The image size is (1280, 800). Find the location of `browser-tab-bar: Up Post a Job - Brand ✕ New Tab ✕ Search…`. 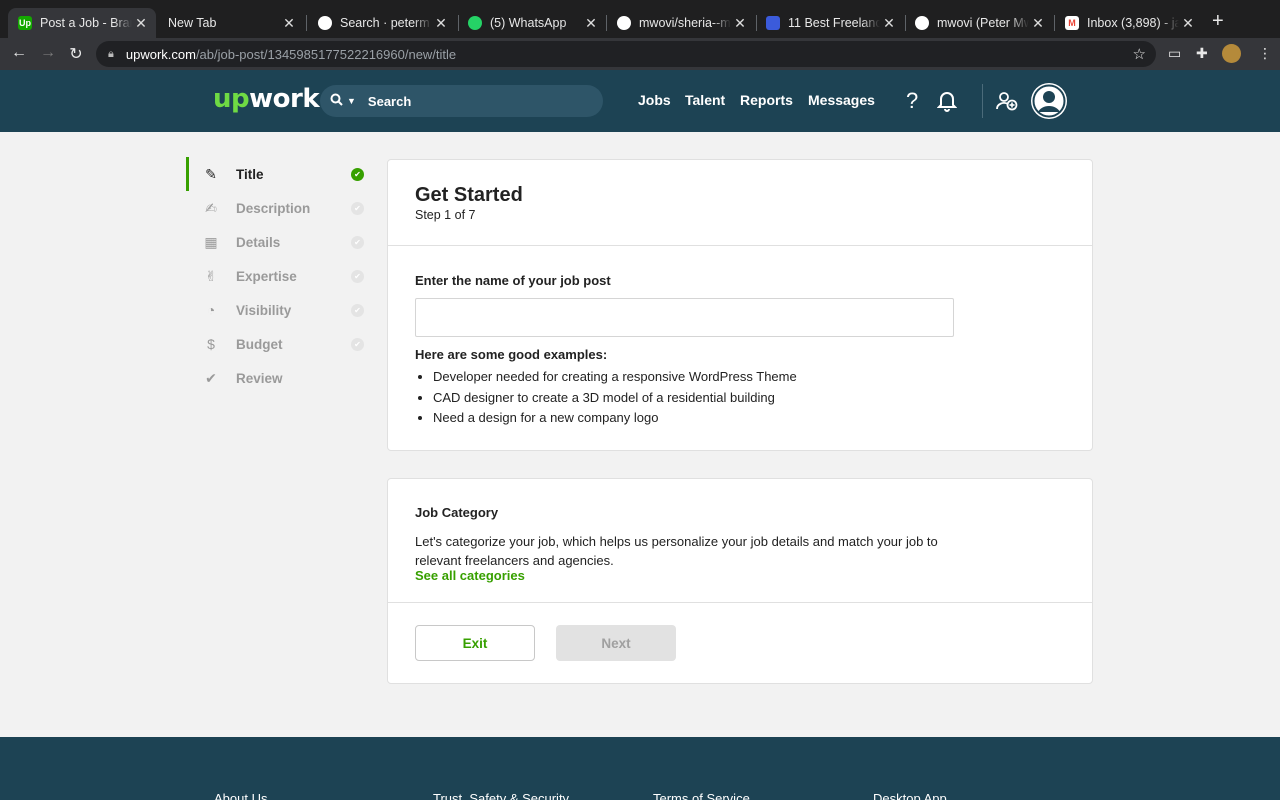

browser-tab-bar: Up Post a Job - Brand ✕ New Tab ✕ Search… is located at coordinates (640, 19).